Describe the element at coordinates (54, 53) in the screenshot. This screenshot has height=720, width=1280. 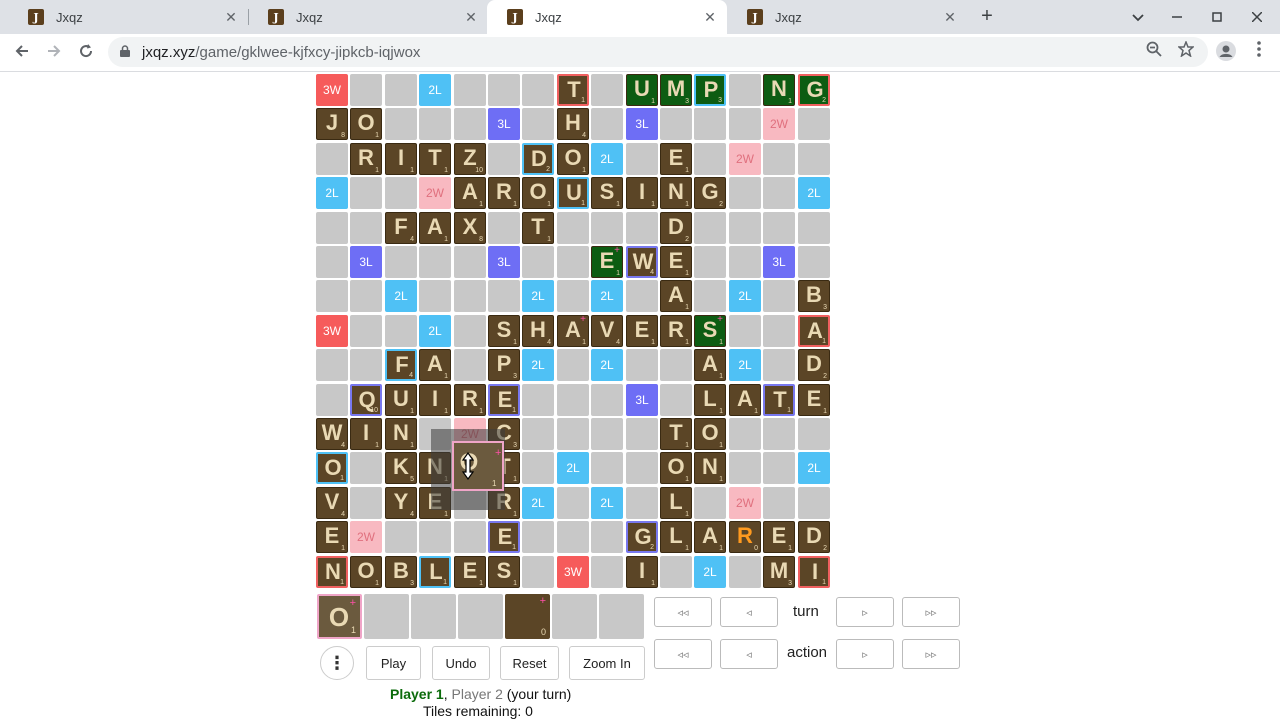
I see `forward-icon` at that location.